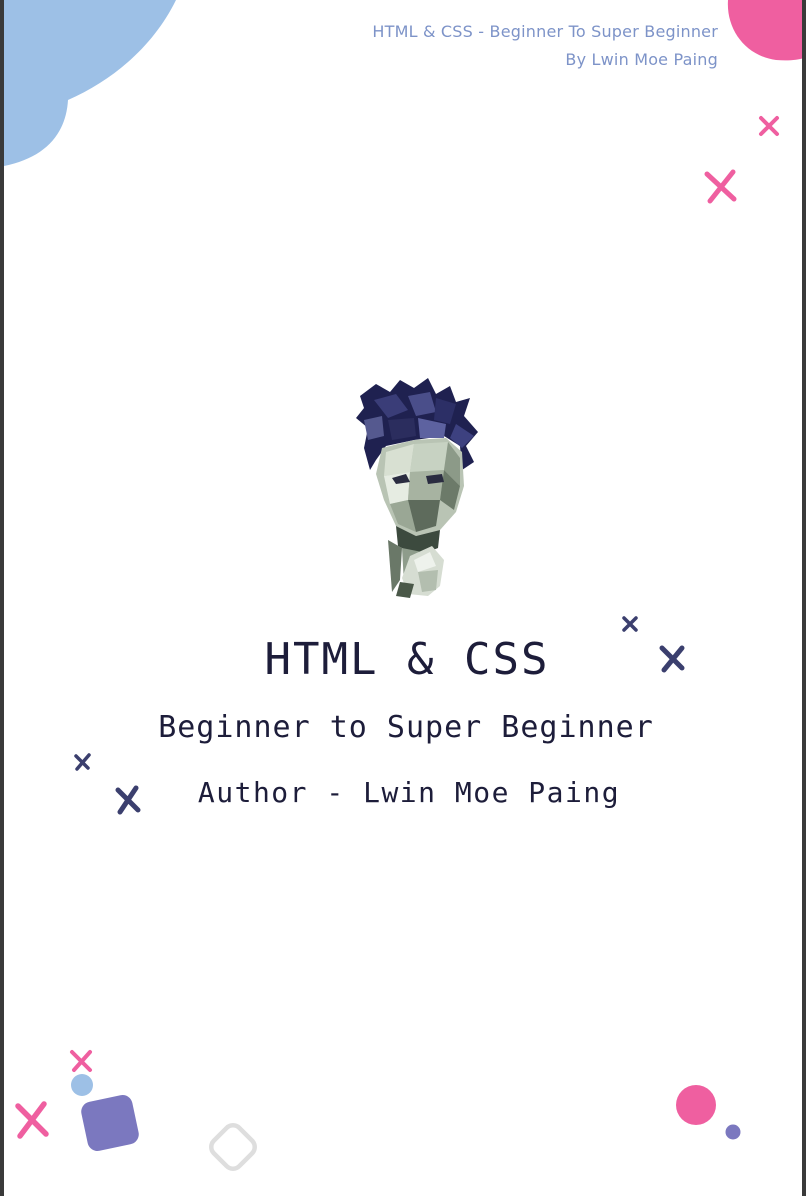 This screenshot has width=806, height=1196. I want to click on bottom-decorations, so click(378, 1110).